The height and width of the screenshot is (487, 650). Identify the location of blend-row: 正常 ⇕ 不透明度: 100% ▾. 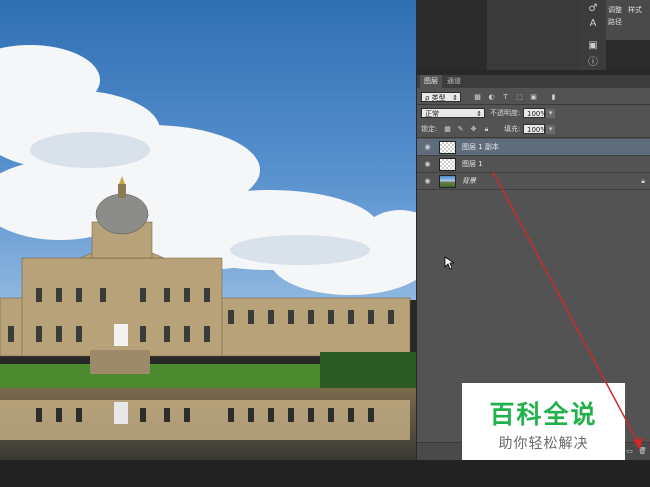
(533, 113).